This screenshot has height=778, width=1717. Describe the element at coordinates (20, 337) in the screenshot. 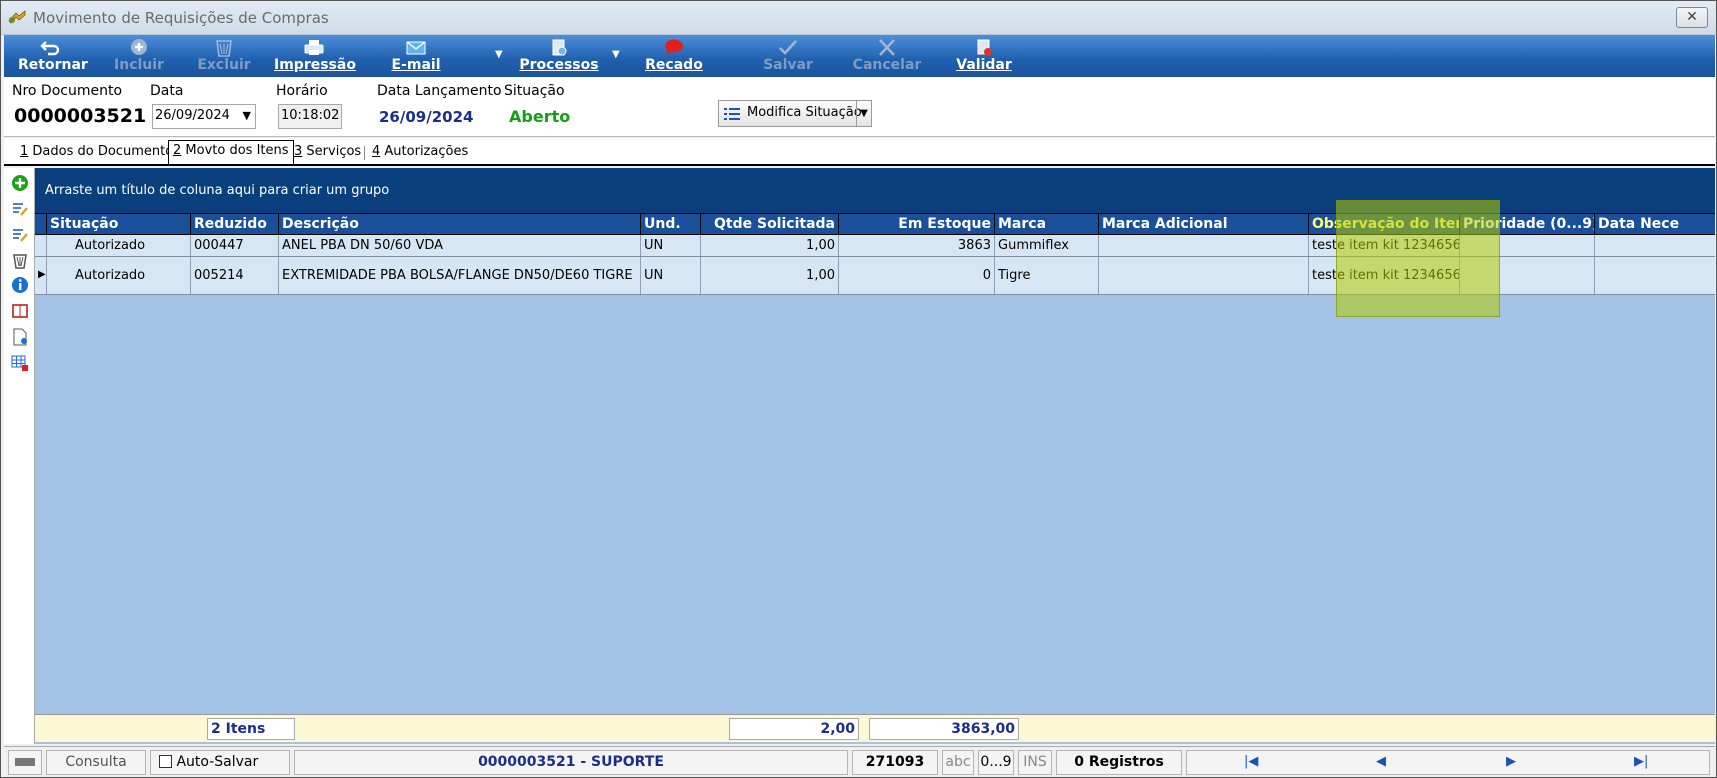

I see `document-icon` at that location.